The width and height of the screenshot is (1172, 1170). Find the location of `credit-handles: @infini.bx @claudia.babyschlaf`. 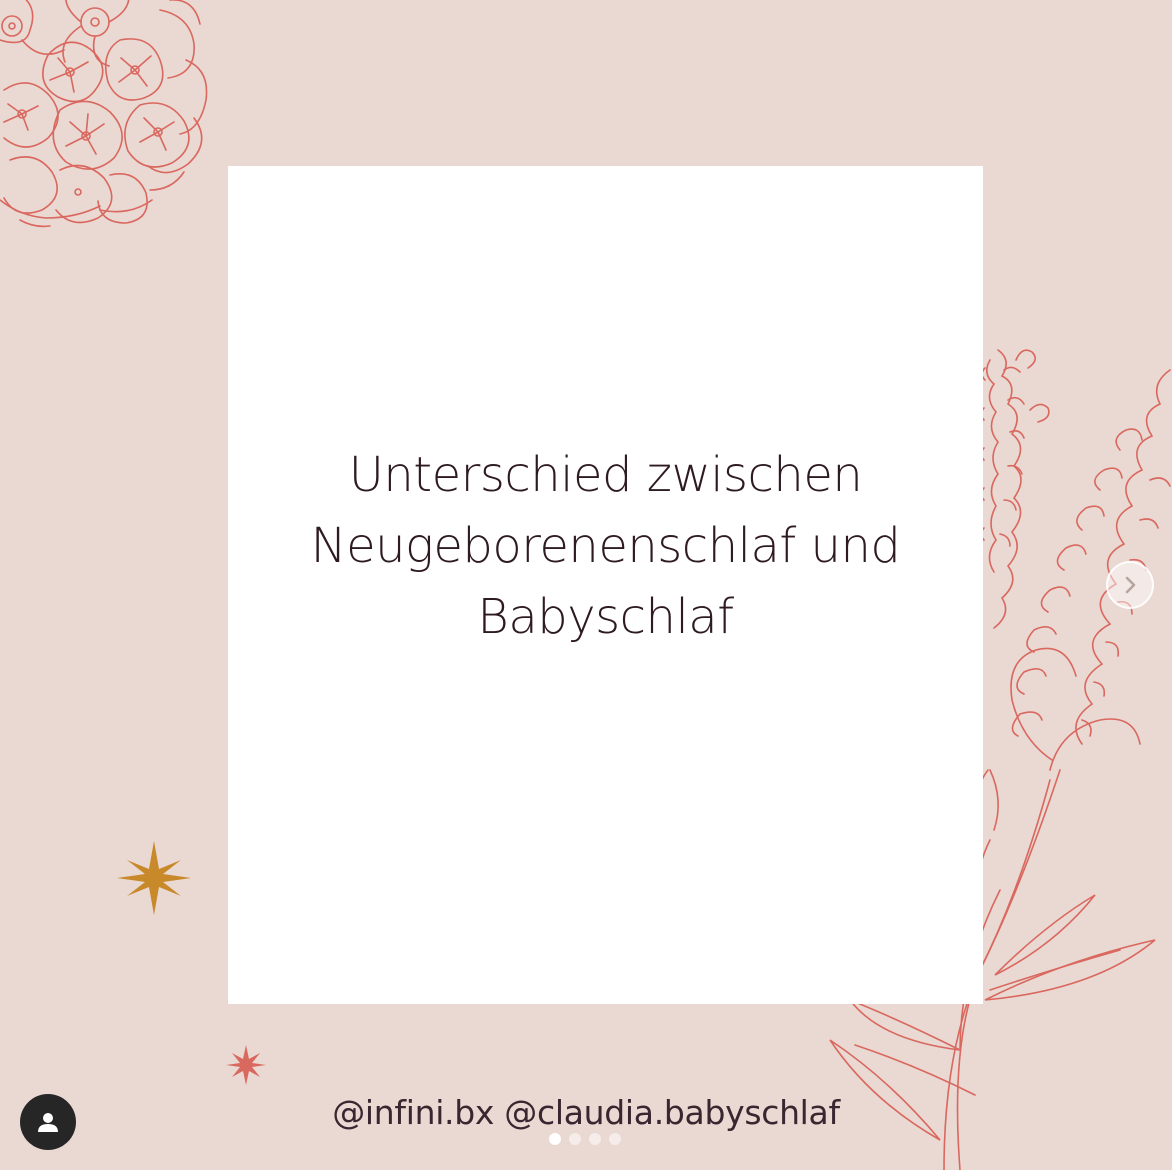

credit-handles: @infini.bx @claudia.babyschlaf is located at coordinates (586, 1112).